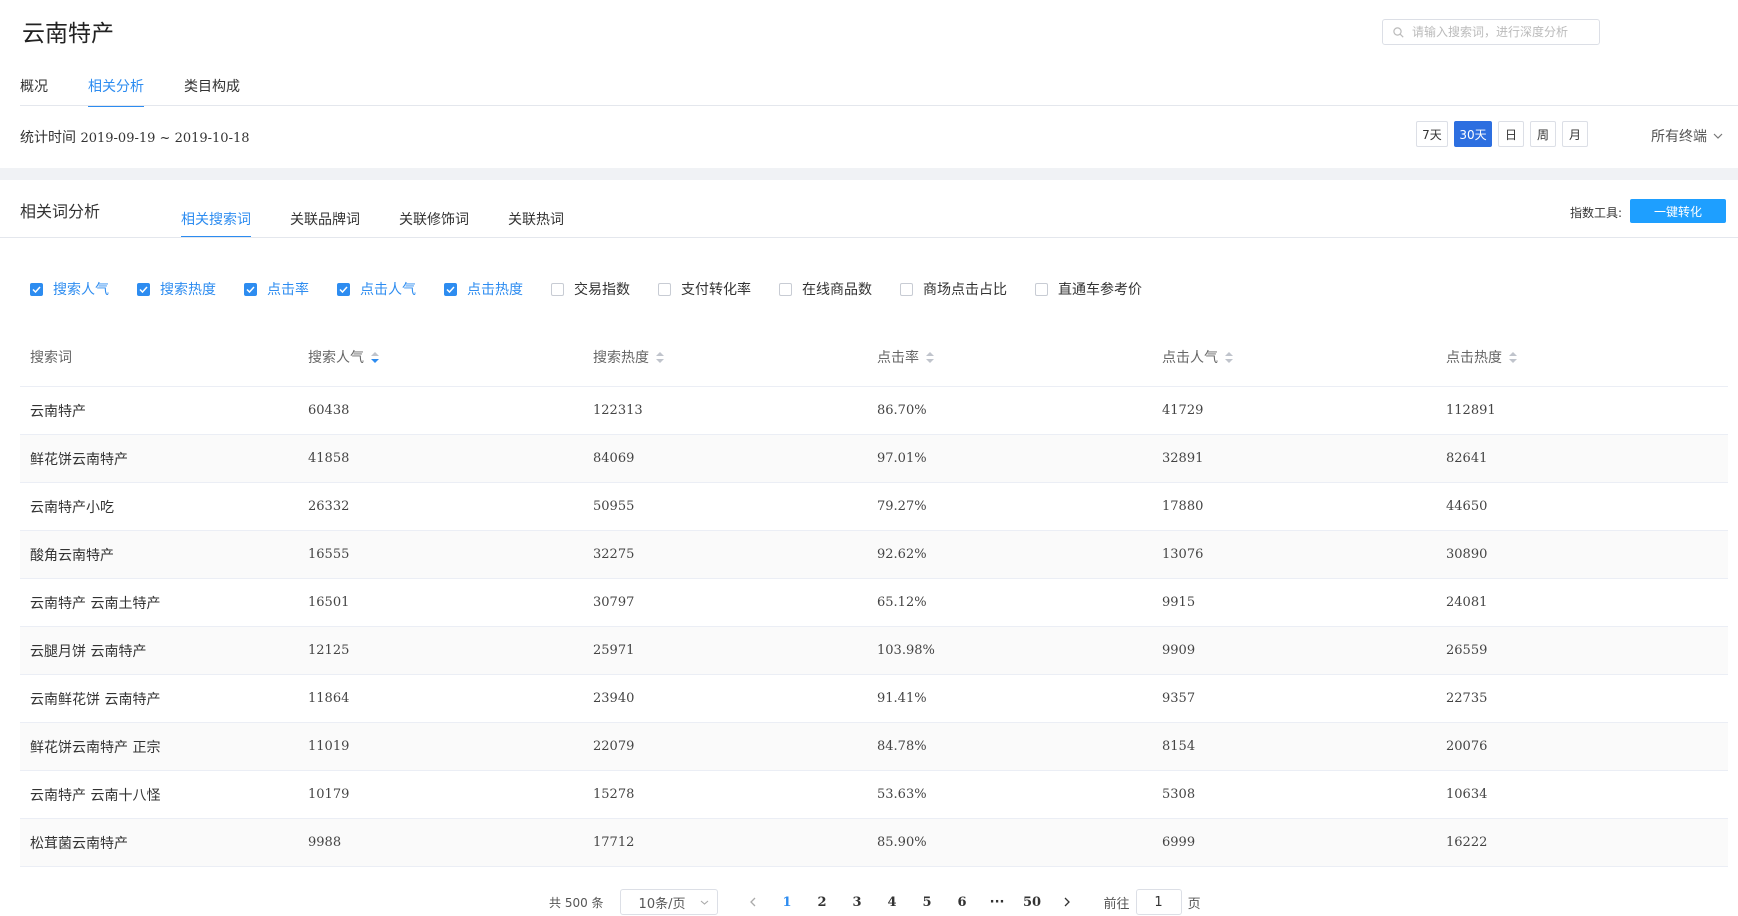 The width and height of the screenshot is (1738, 916). Describe the element at coordinates (1194, 904) in the screenshot. I see `goto-suffix: 页` at that location.